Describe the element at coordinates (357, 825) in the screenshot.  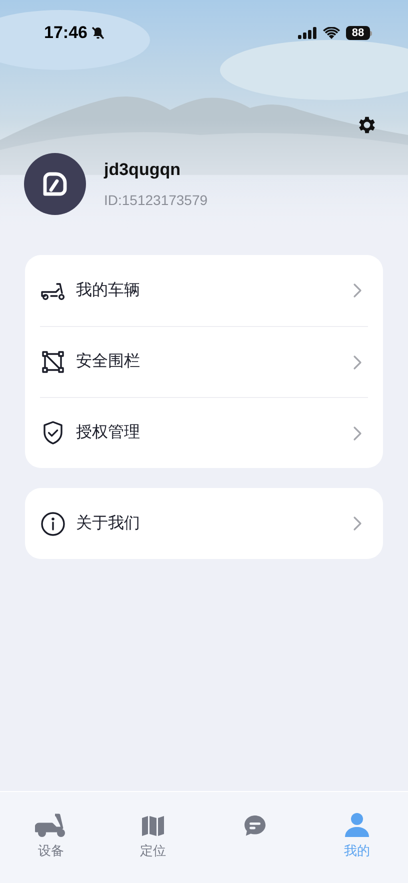
I see `person-icon` at that location.